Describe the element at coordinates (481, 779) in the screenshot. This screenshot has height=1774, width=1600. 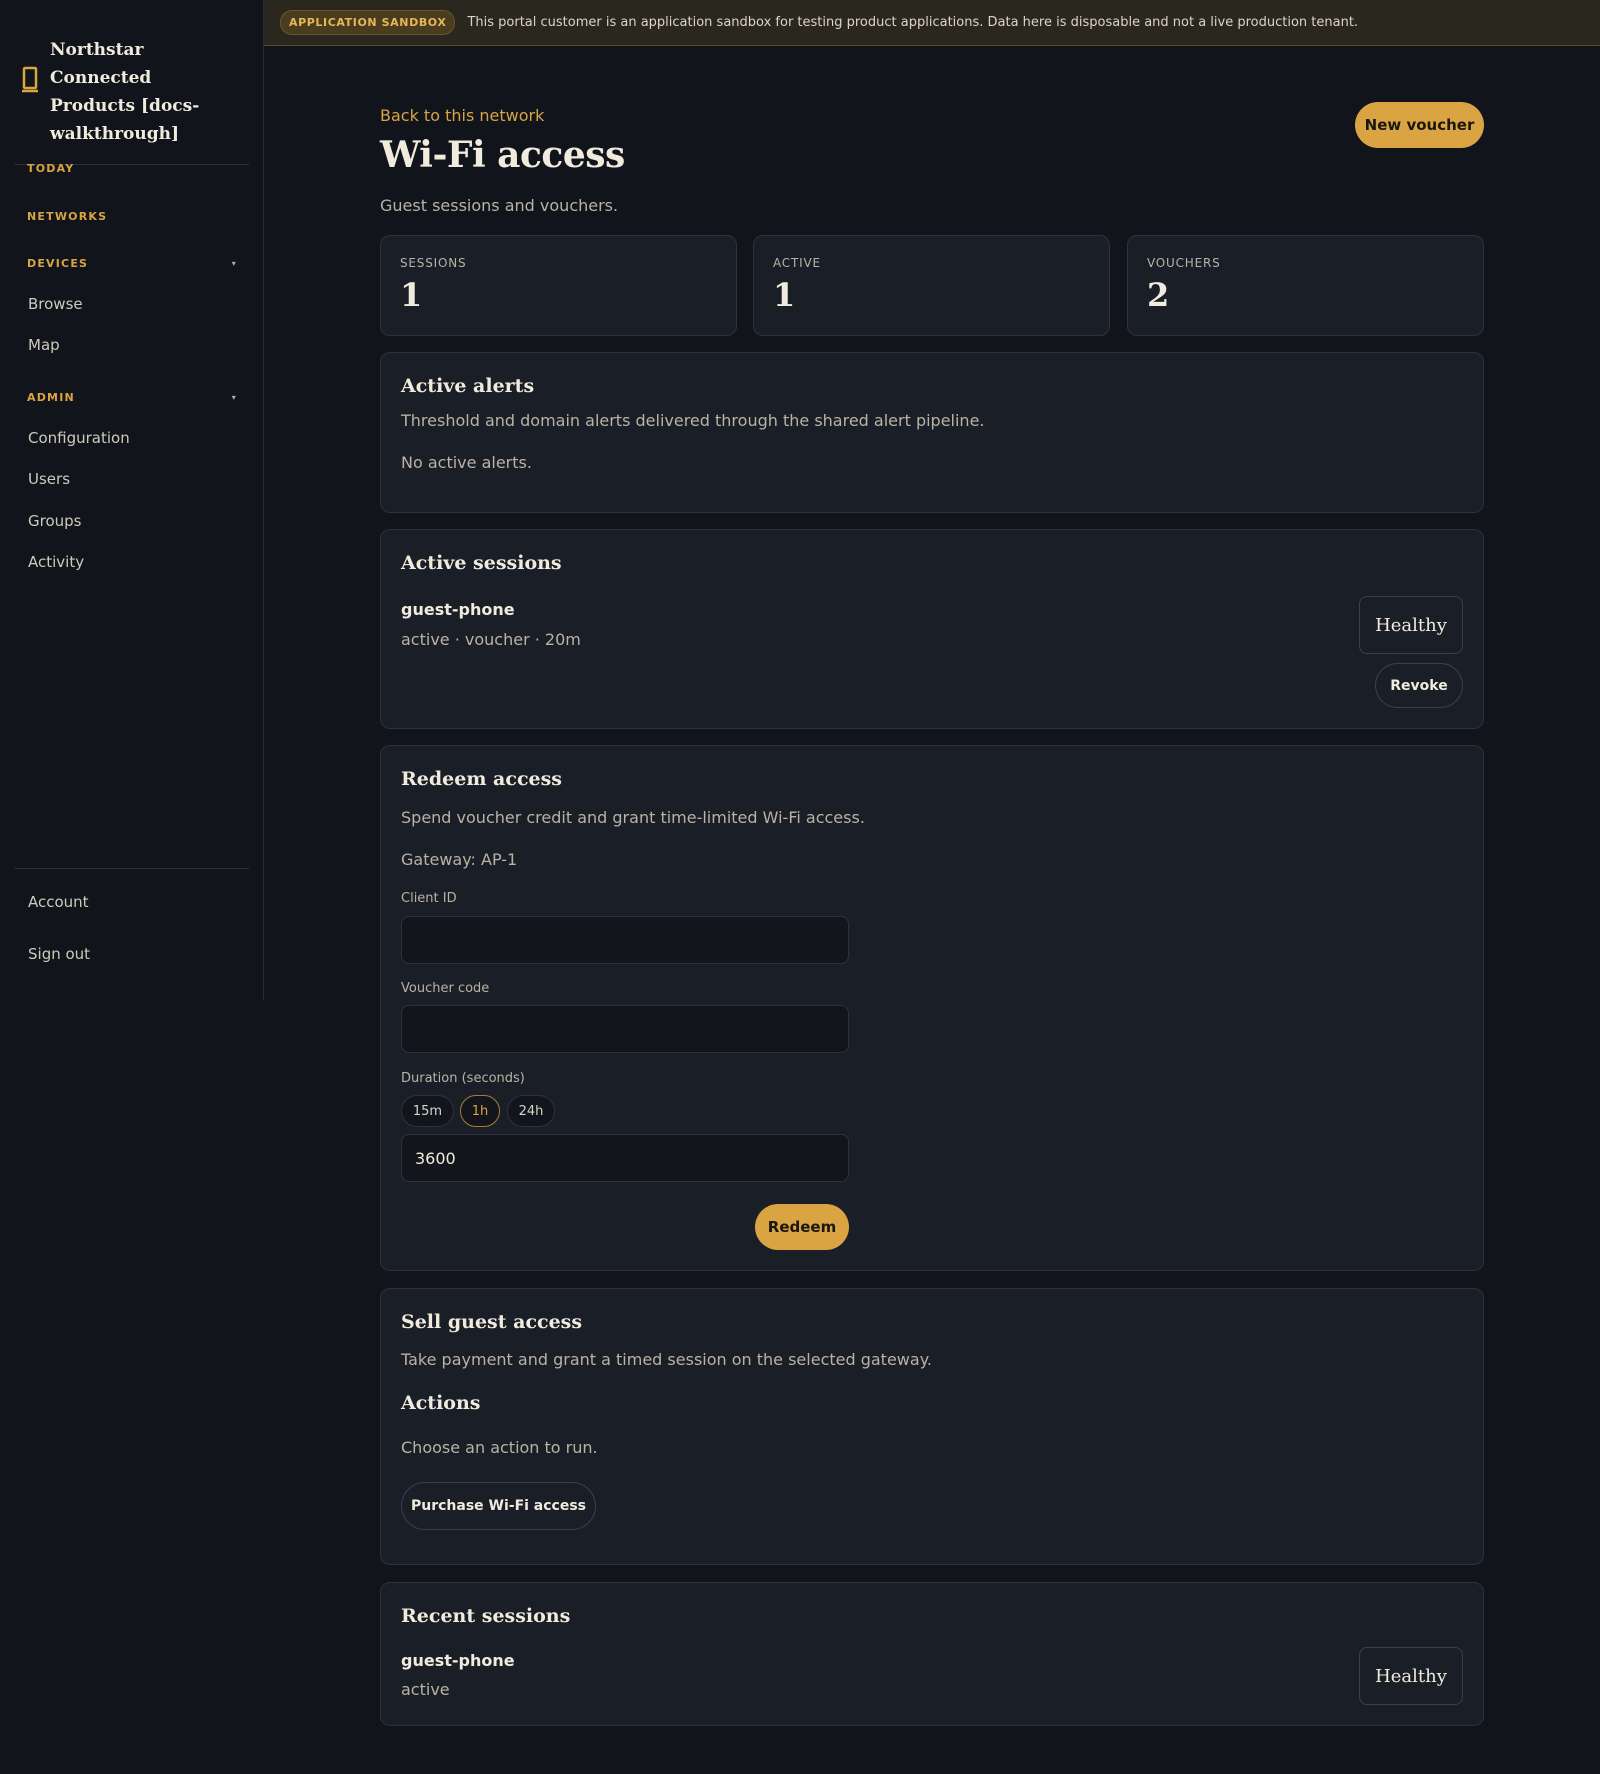
I see `redeem-title: Redeem access` at that location.